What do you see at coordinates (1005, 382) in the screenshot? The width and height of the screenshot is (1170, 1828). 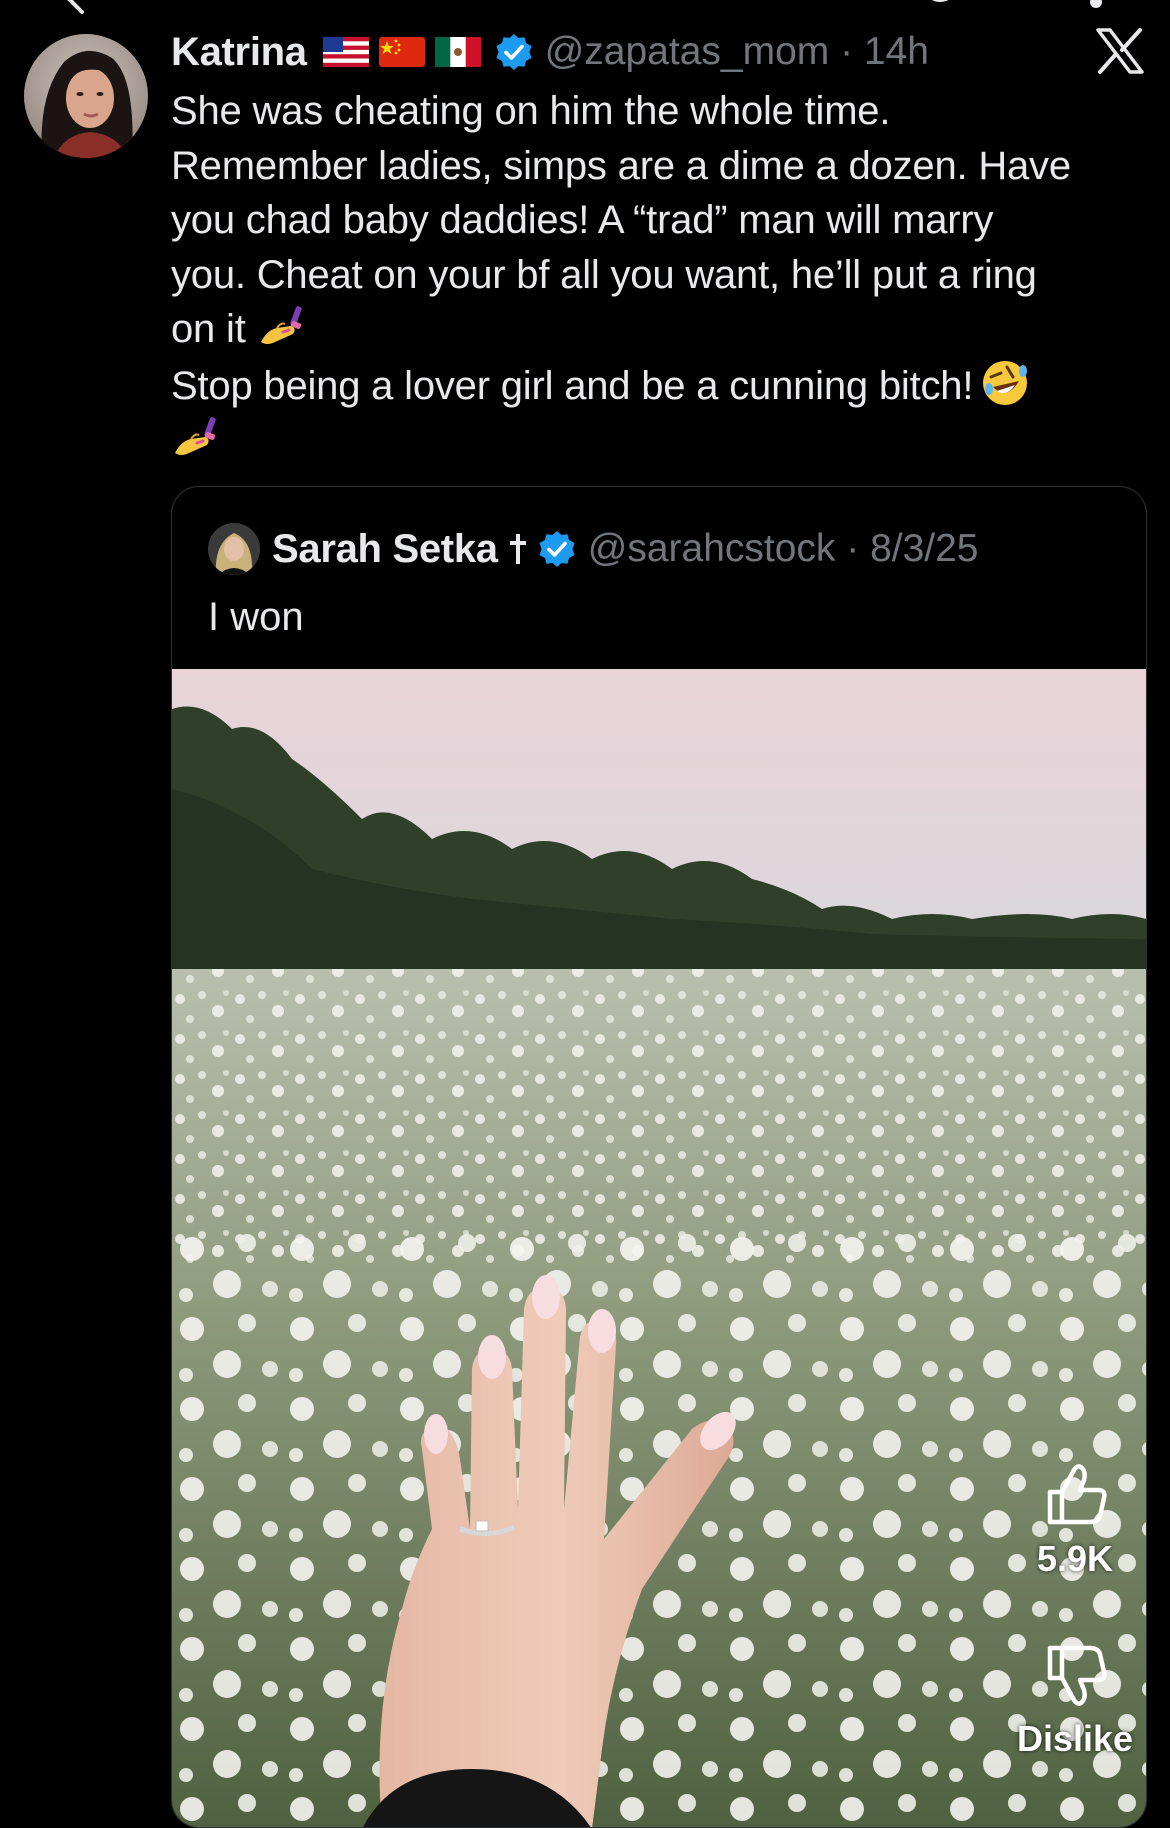 I see `rofl-face-icon` at bounding box center [1005, 382].